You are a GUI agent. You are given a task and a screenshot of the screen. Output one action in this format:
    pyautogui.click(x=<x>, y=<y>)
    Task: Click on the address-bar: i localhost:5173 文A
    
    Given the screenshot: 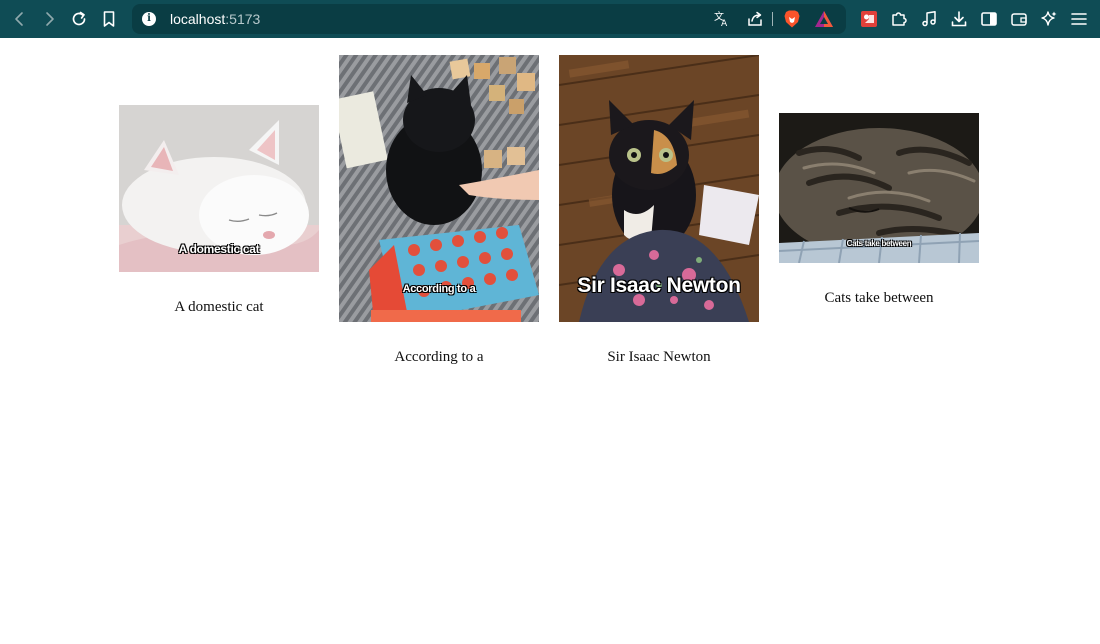 What is the action you would take?
    pyautogui.click(x=489, y=19)
    